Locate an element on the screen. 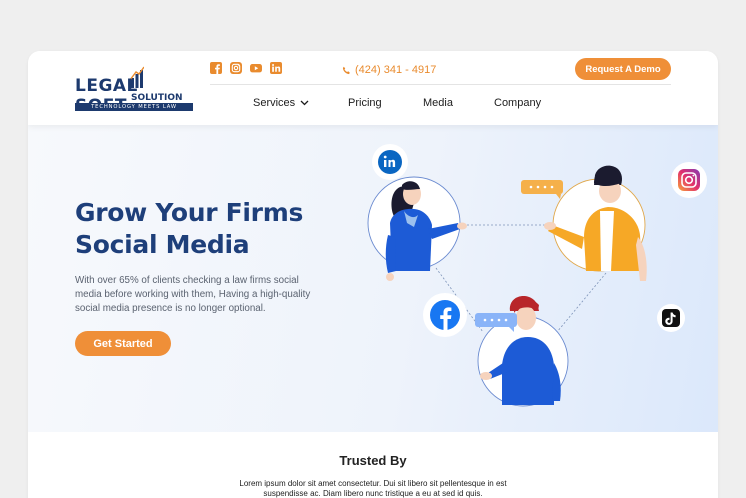 This screenshot has height=498, width=746. get-started-button: Get Started is located at coordinates (123, 343).